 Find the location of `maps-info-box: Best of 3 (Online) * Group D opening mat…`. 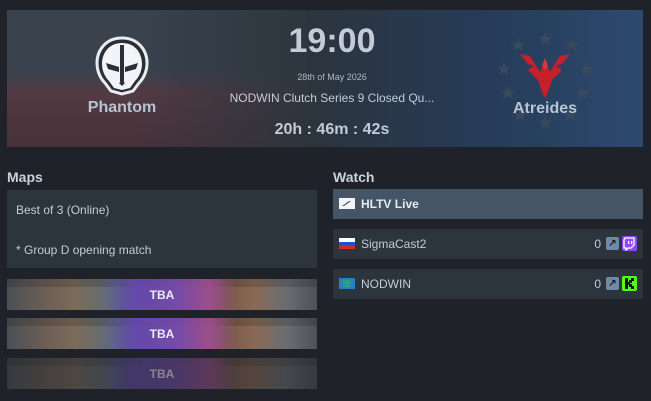

maps-info-box: Best of 3 (Online) * Group D opening mat… is located at coordinates (162, 229).